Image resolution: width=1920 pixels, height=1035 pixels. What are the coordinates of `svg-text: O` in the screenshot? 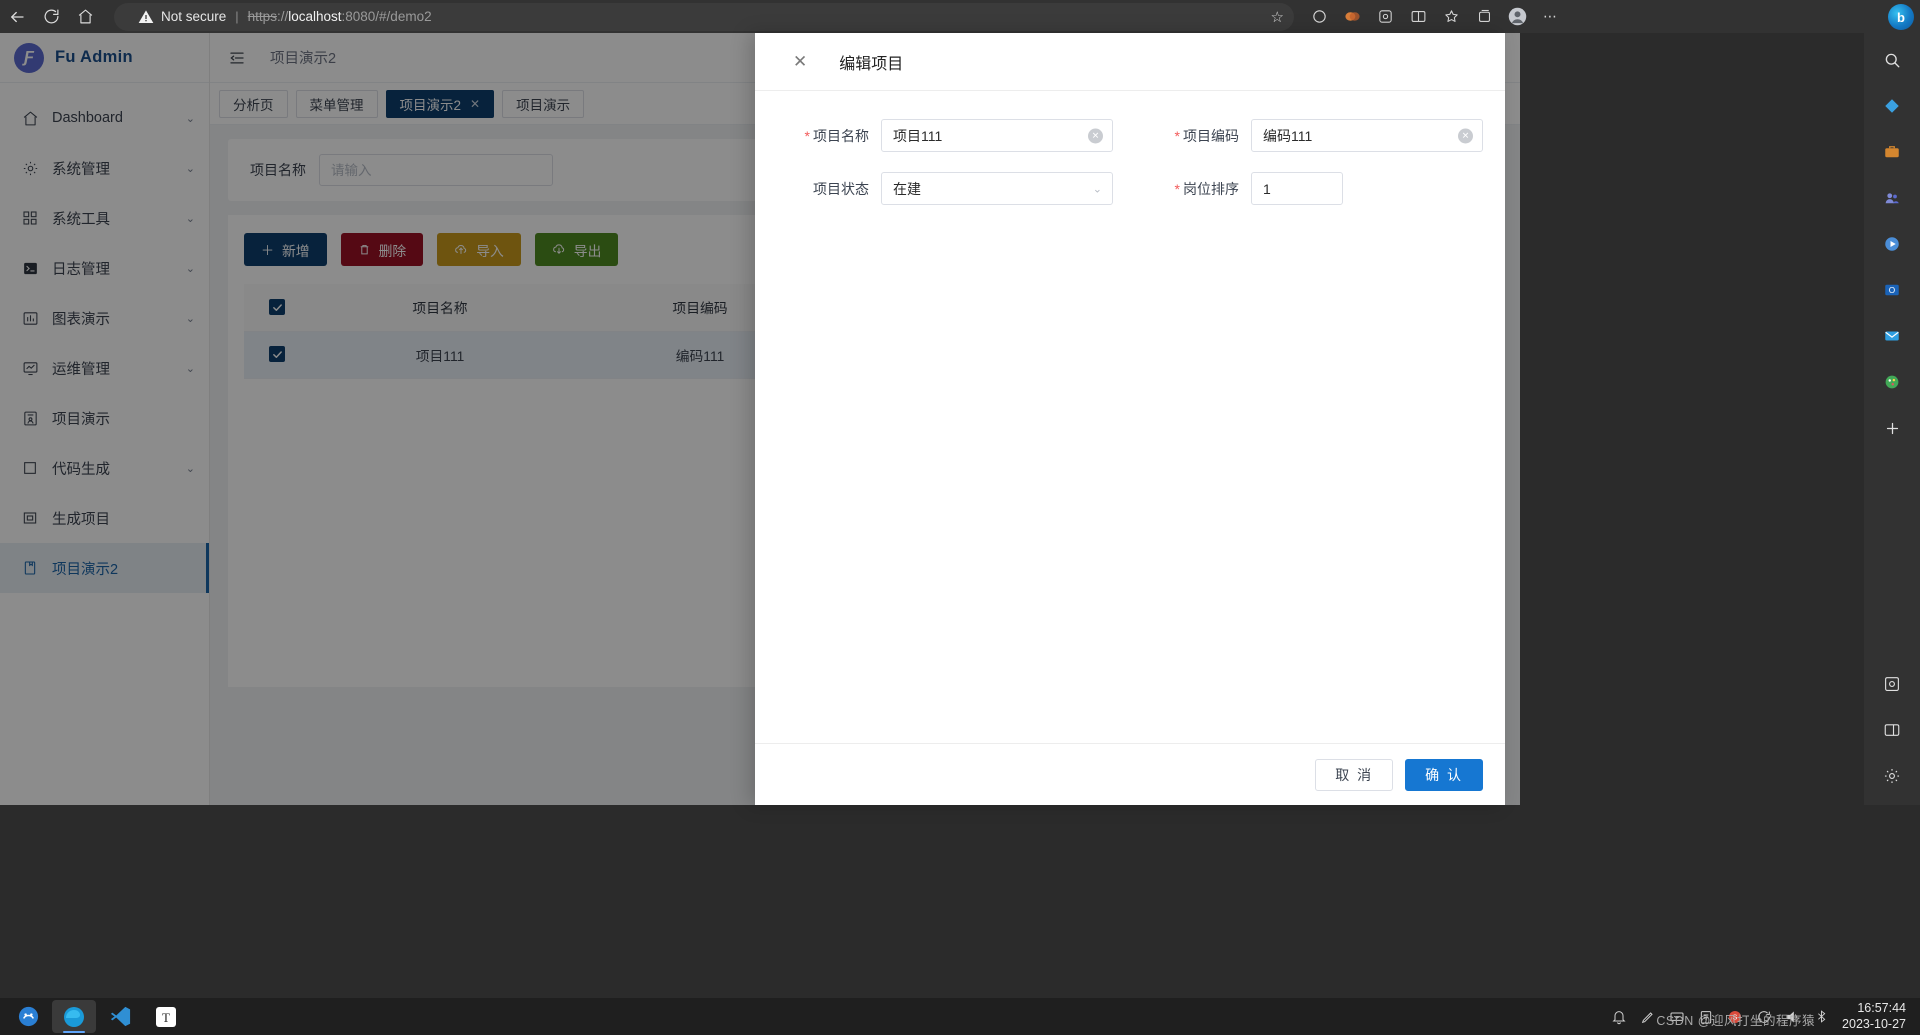 It's located at (1892, 290).